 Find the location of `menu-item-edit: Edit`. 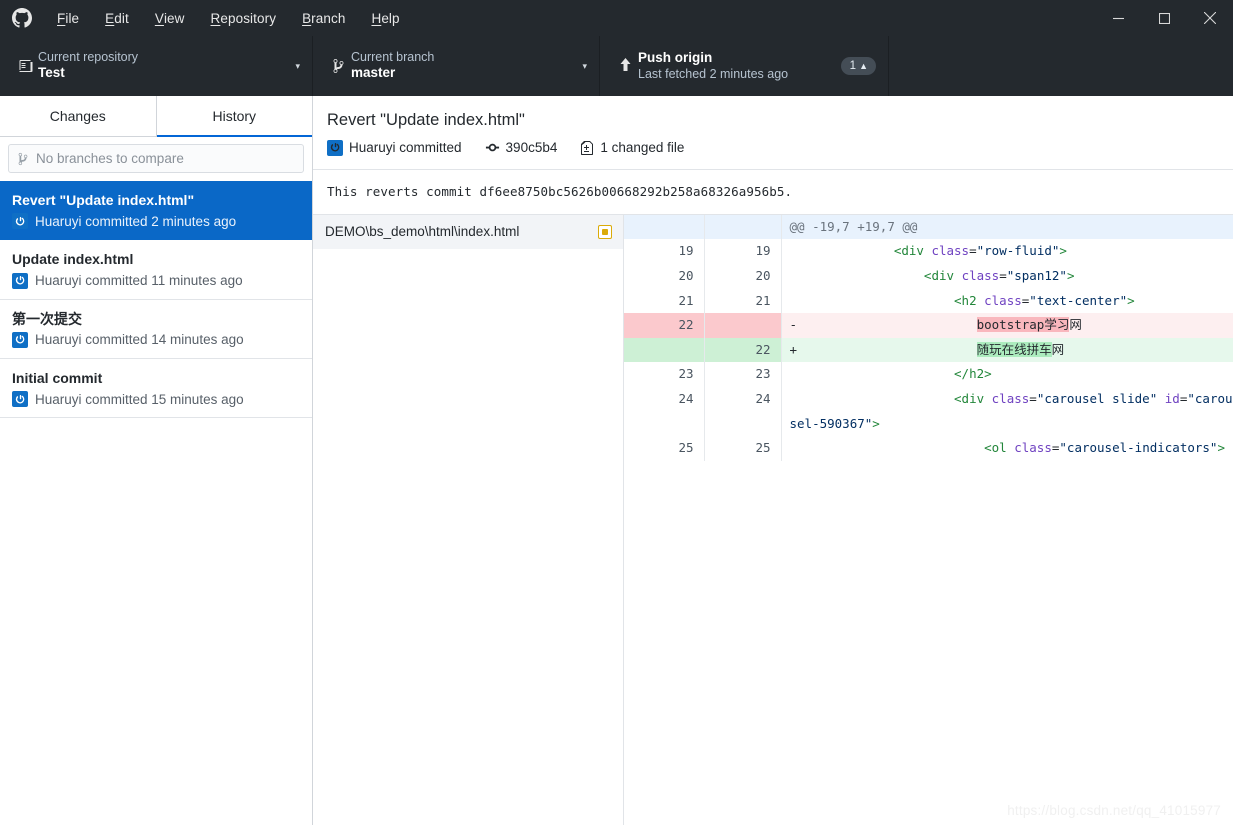

menu-item-edit: Edit is located at coordinates (117, 18).